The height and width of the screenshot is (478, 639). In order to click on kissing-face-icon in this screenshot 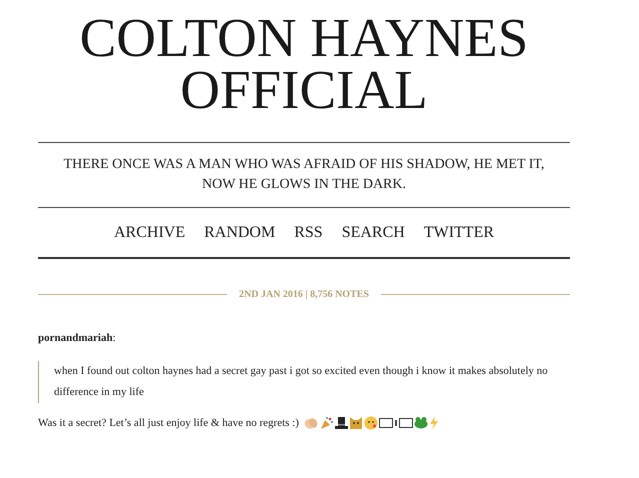, I will do `click(371, 423)`.